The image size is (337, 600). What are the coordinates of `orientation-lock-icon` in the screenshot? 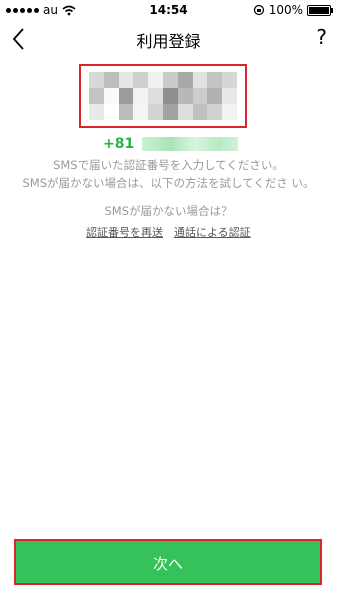 It's located at (258, 10).